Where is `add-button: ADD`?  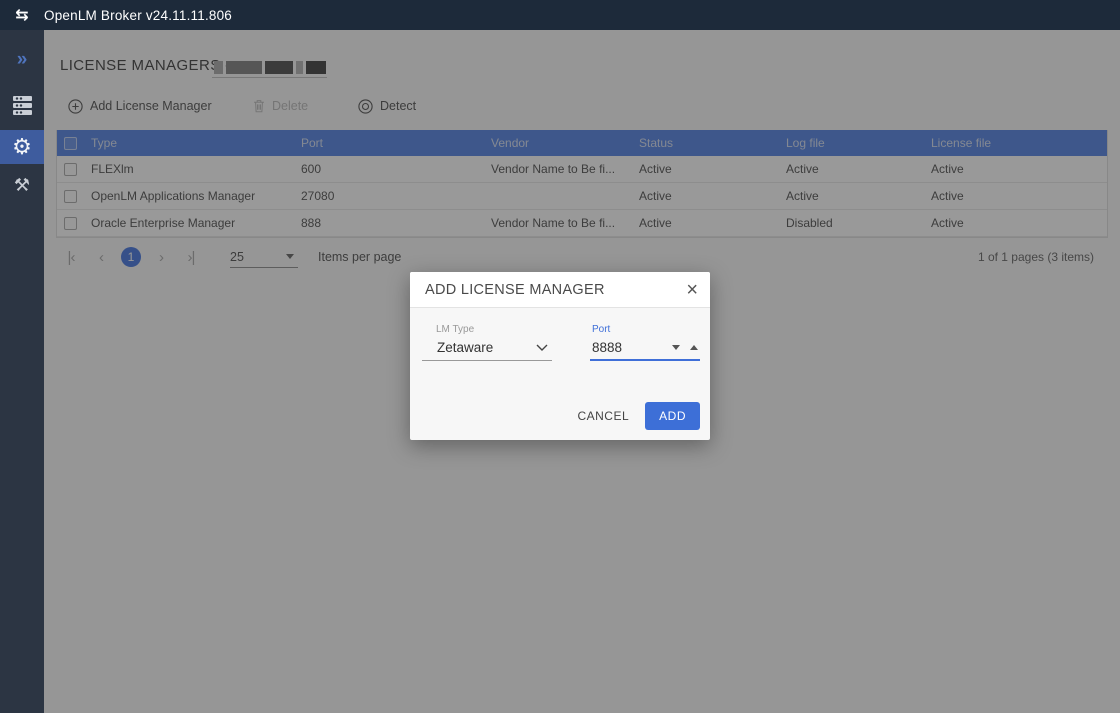
add-button: ADD is located at coordinates (672, 416).